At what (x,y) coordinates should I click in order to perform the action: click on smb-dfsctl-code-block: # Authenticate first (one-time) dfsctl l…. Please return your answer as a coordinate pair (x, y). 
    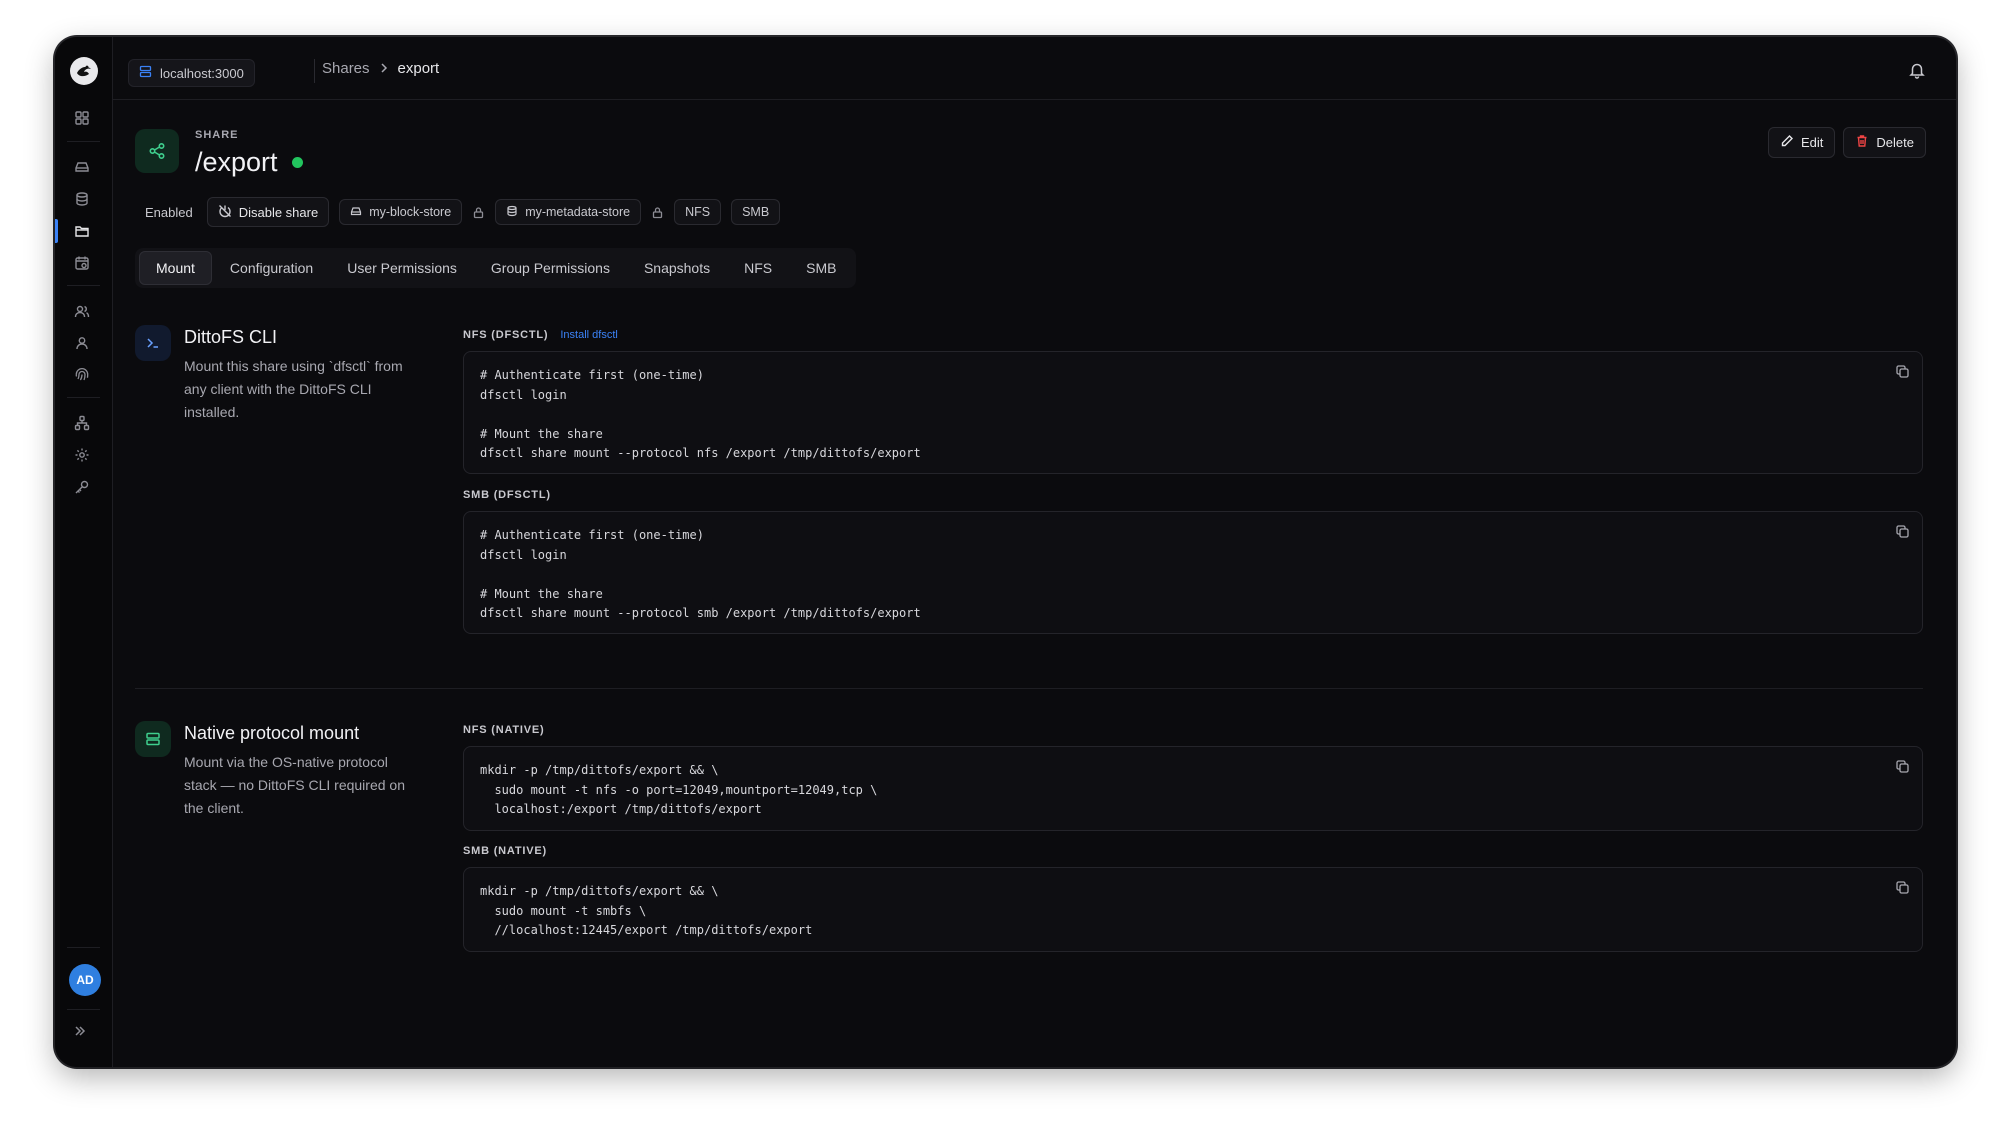
    Looking at the image, I should click on (1193, 572).